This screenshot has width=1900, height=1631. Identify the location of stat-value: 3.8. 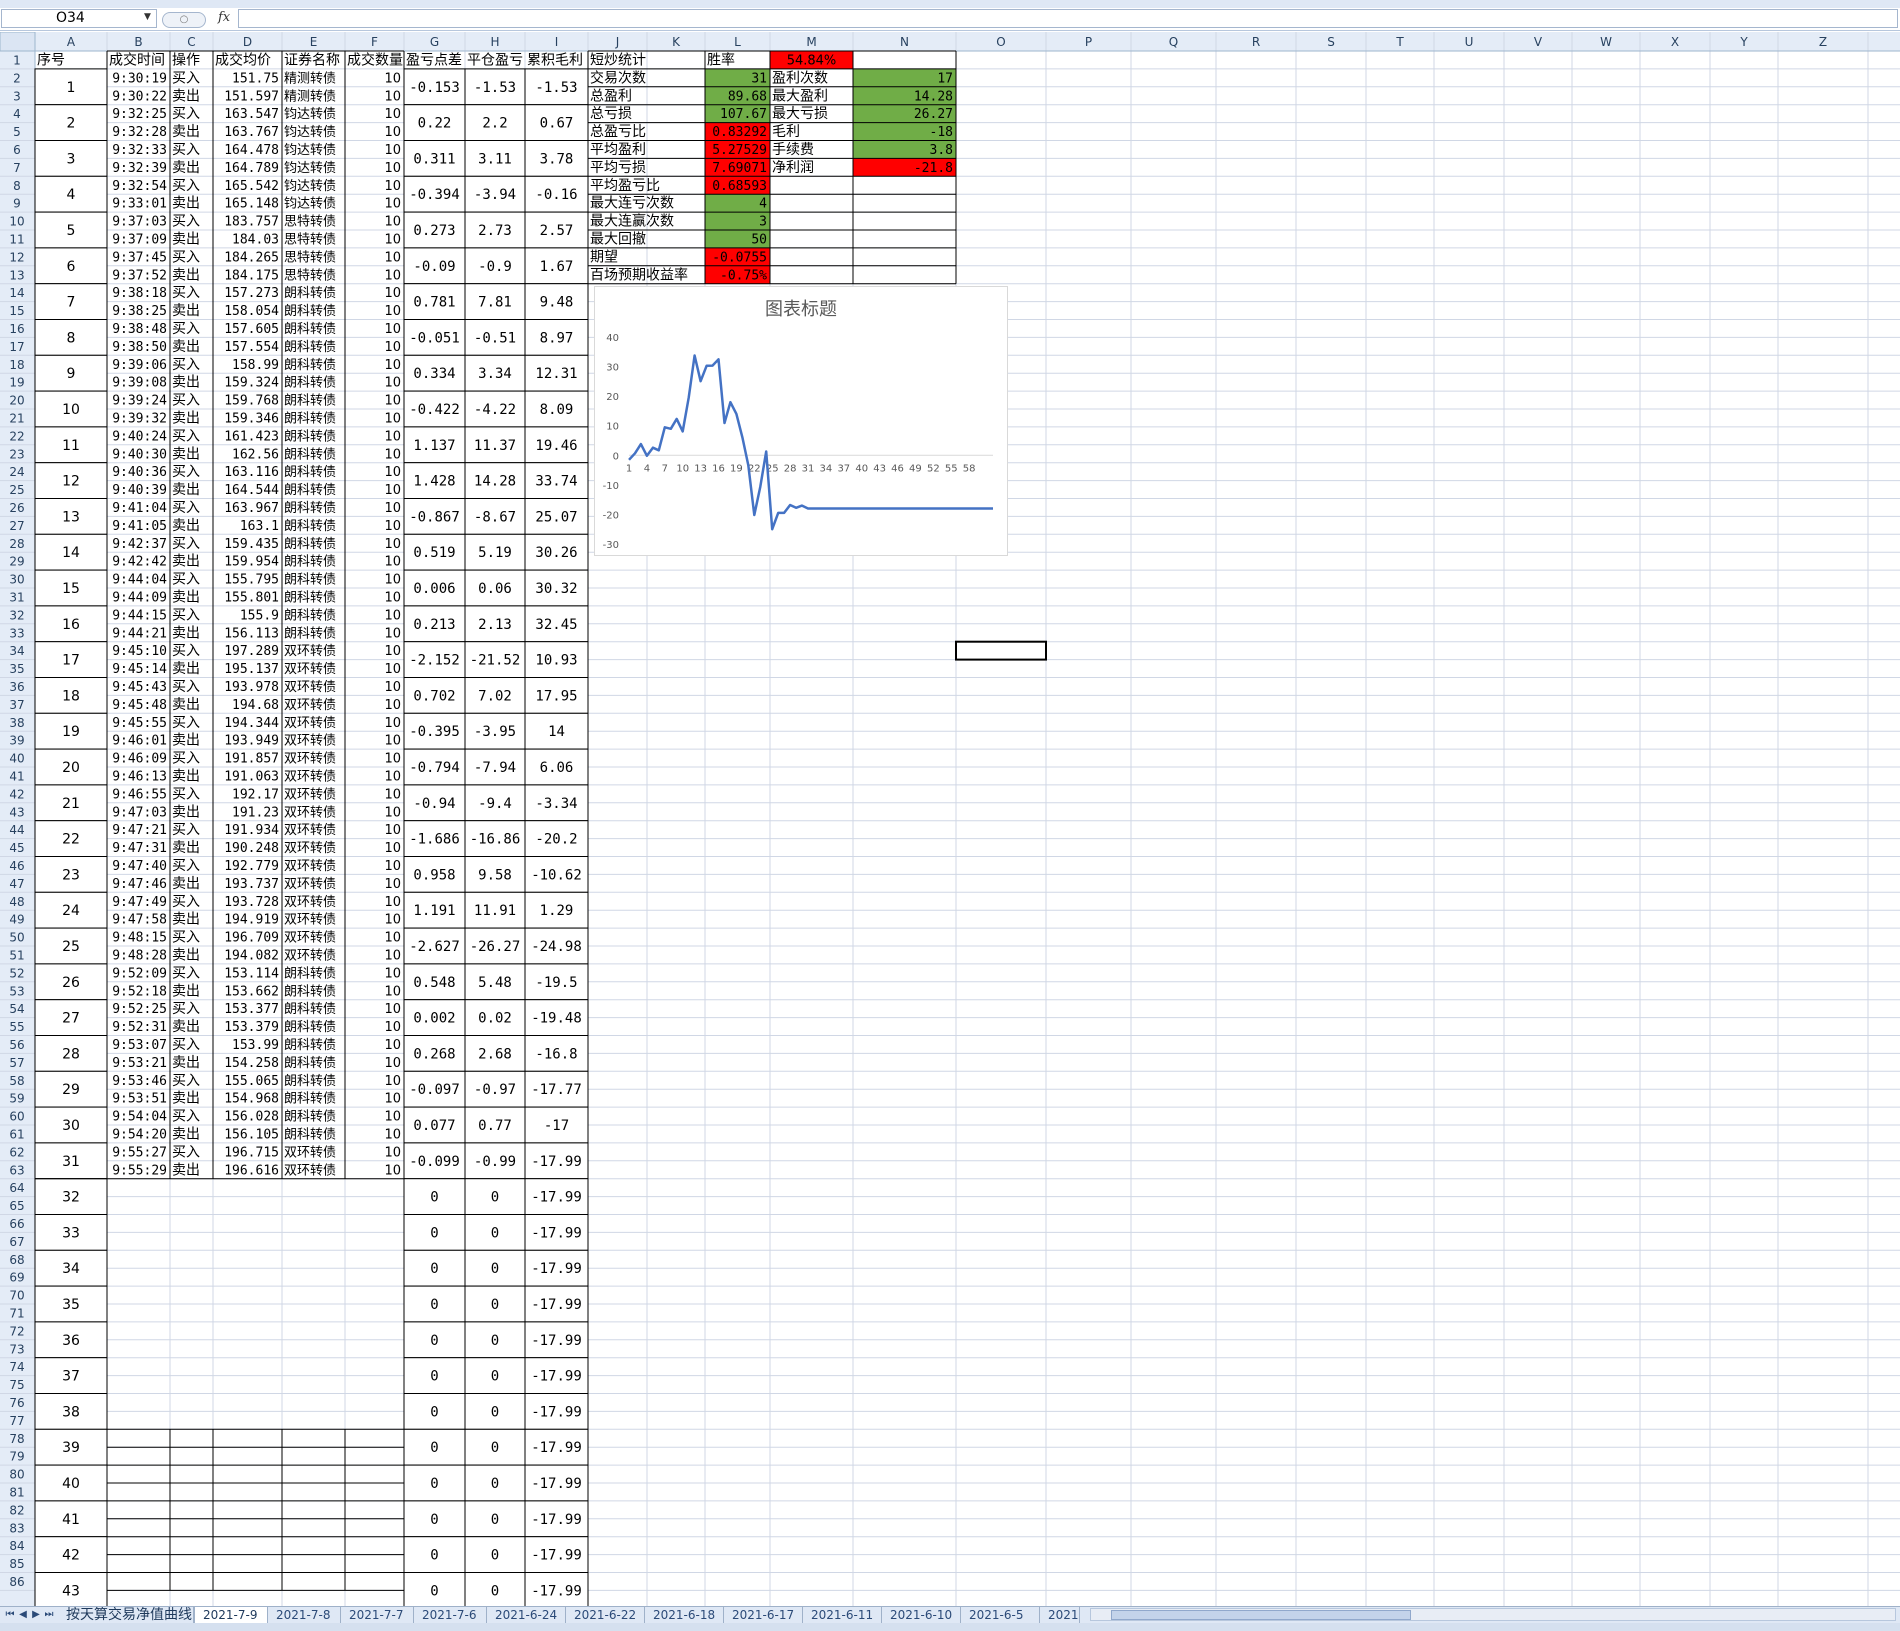
(941, 150).